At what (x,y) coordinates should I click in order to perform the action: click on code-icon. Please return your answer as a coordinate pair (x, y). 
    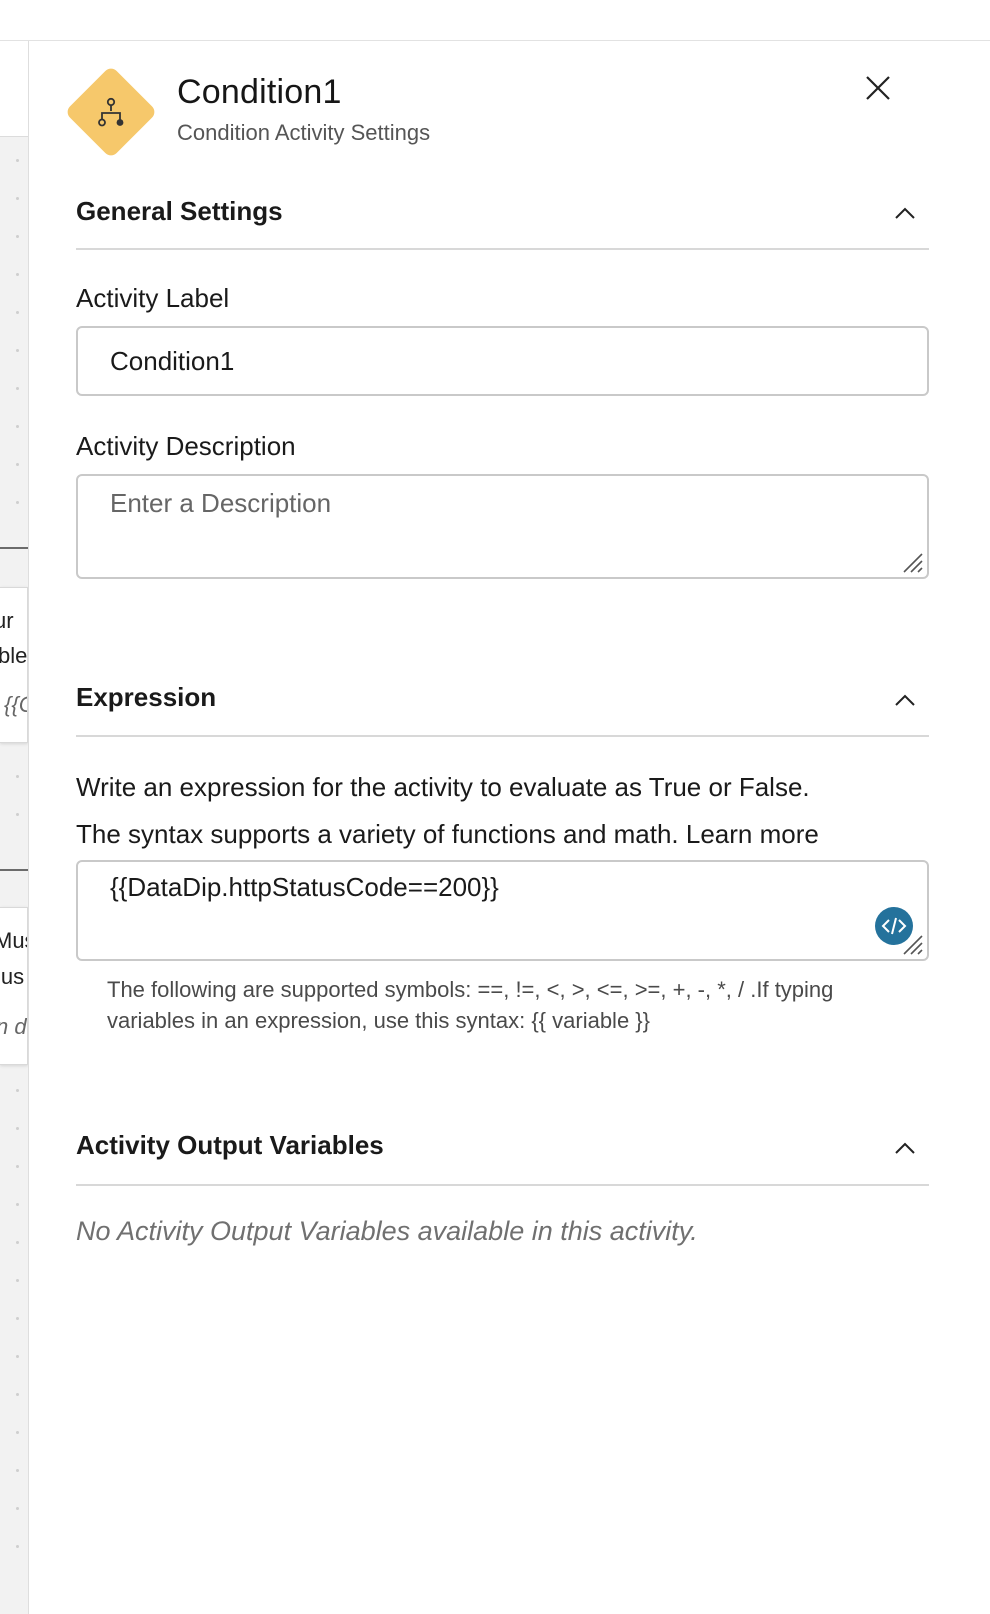
    Looking at the image, I should click on (894, 926).